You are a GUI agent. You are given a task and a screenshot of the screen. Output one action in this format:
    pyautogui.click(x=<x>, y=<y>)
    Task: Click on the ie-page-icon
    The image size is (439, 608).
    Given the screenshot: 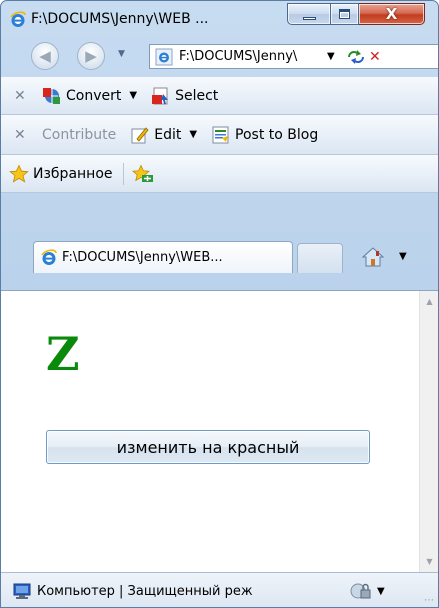 What is the action you would take?
    pyautogui.click(x=164, y=56)
    